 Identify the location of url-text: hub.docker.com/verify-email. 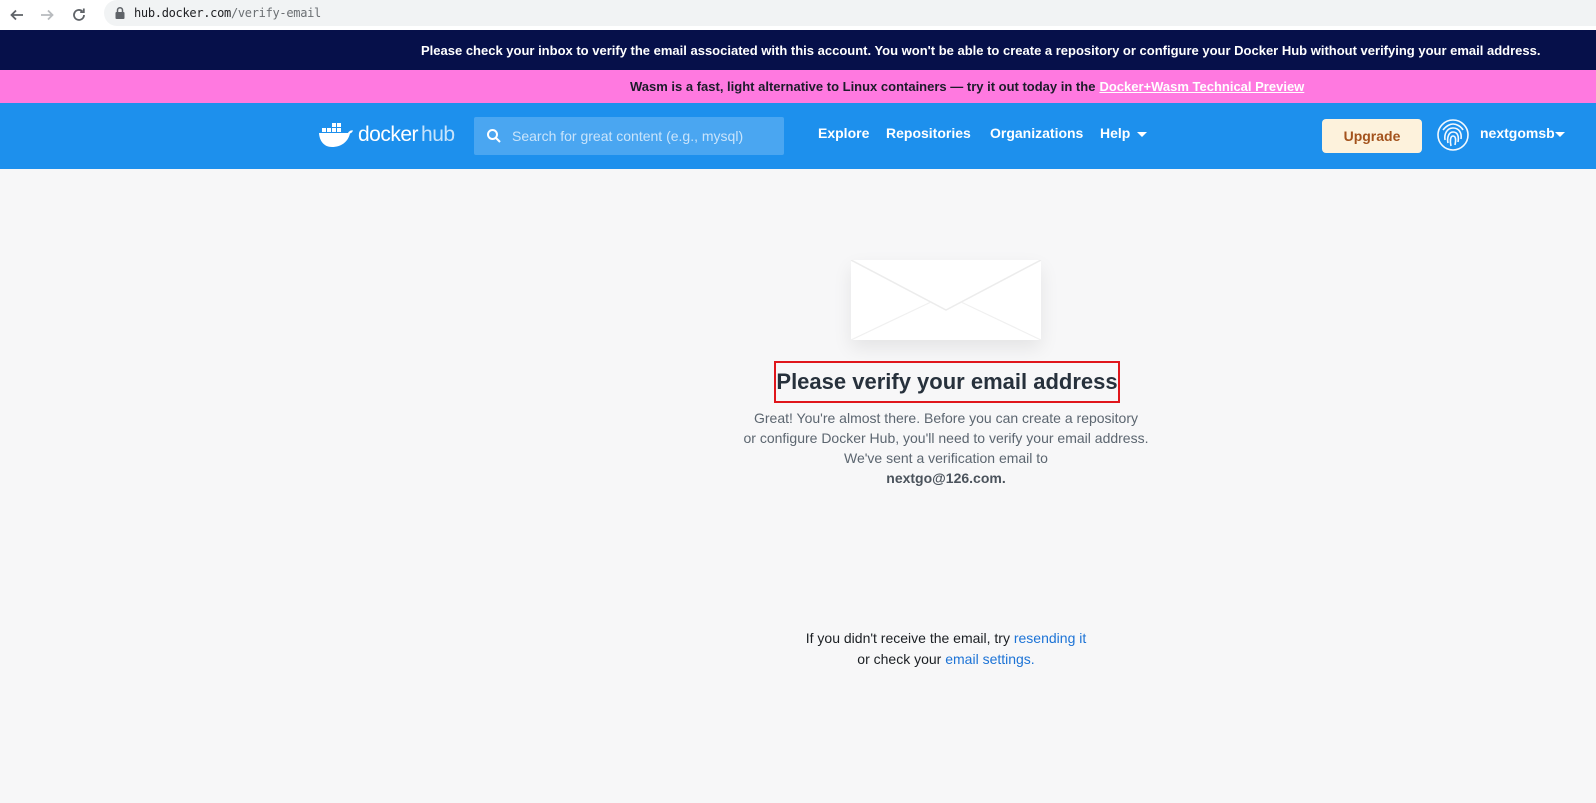
(227, 13).